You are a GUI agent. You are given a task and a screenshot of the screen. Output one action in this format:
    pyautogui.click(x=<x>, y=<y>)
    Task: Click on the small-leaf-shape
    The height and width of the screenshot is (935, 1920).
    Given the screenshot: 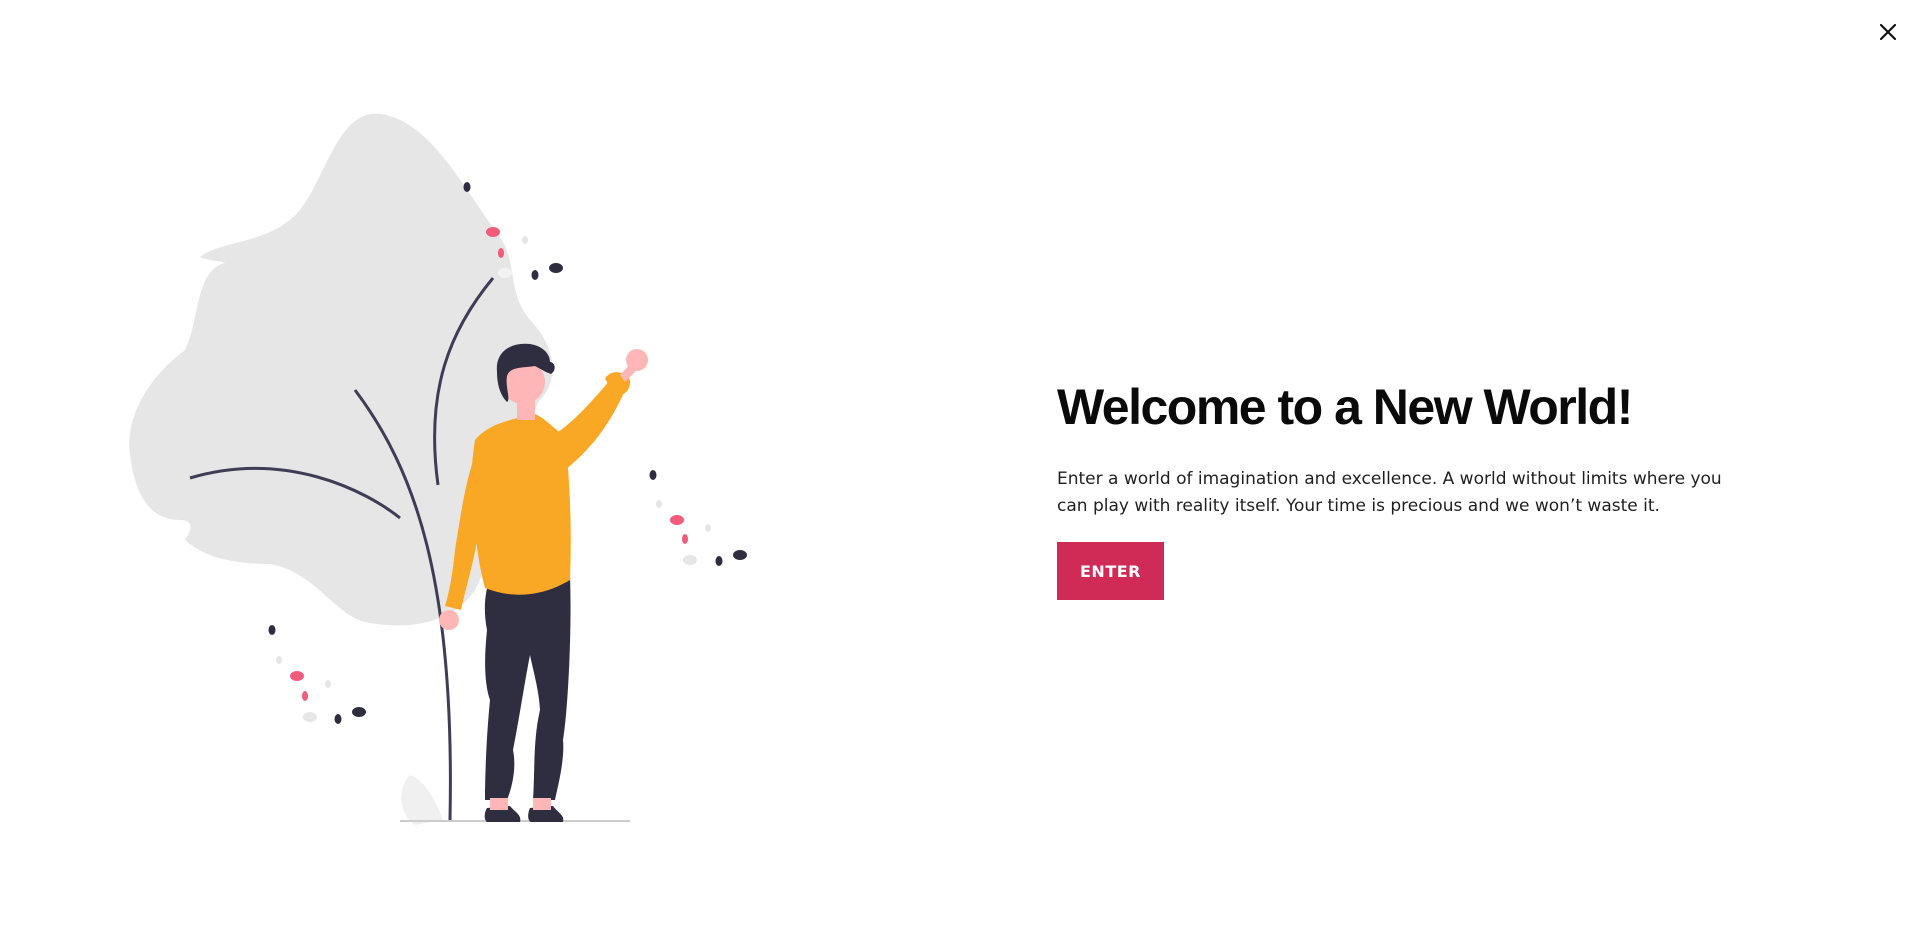 What is the action you would take?
    pyautogui.click(x=422, y=800)
    